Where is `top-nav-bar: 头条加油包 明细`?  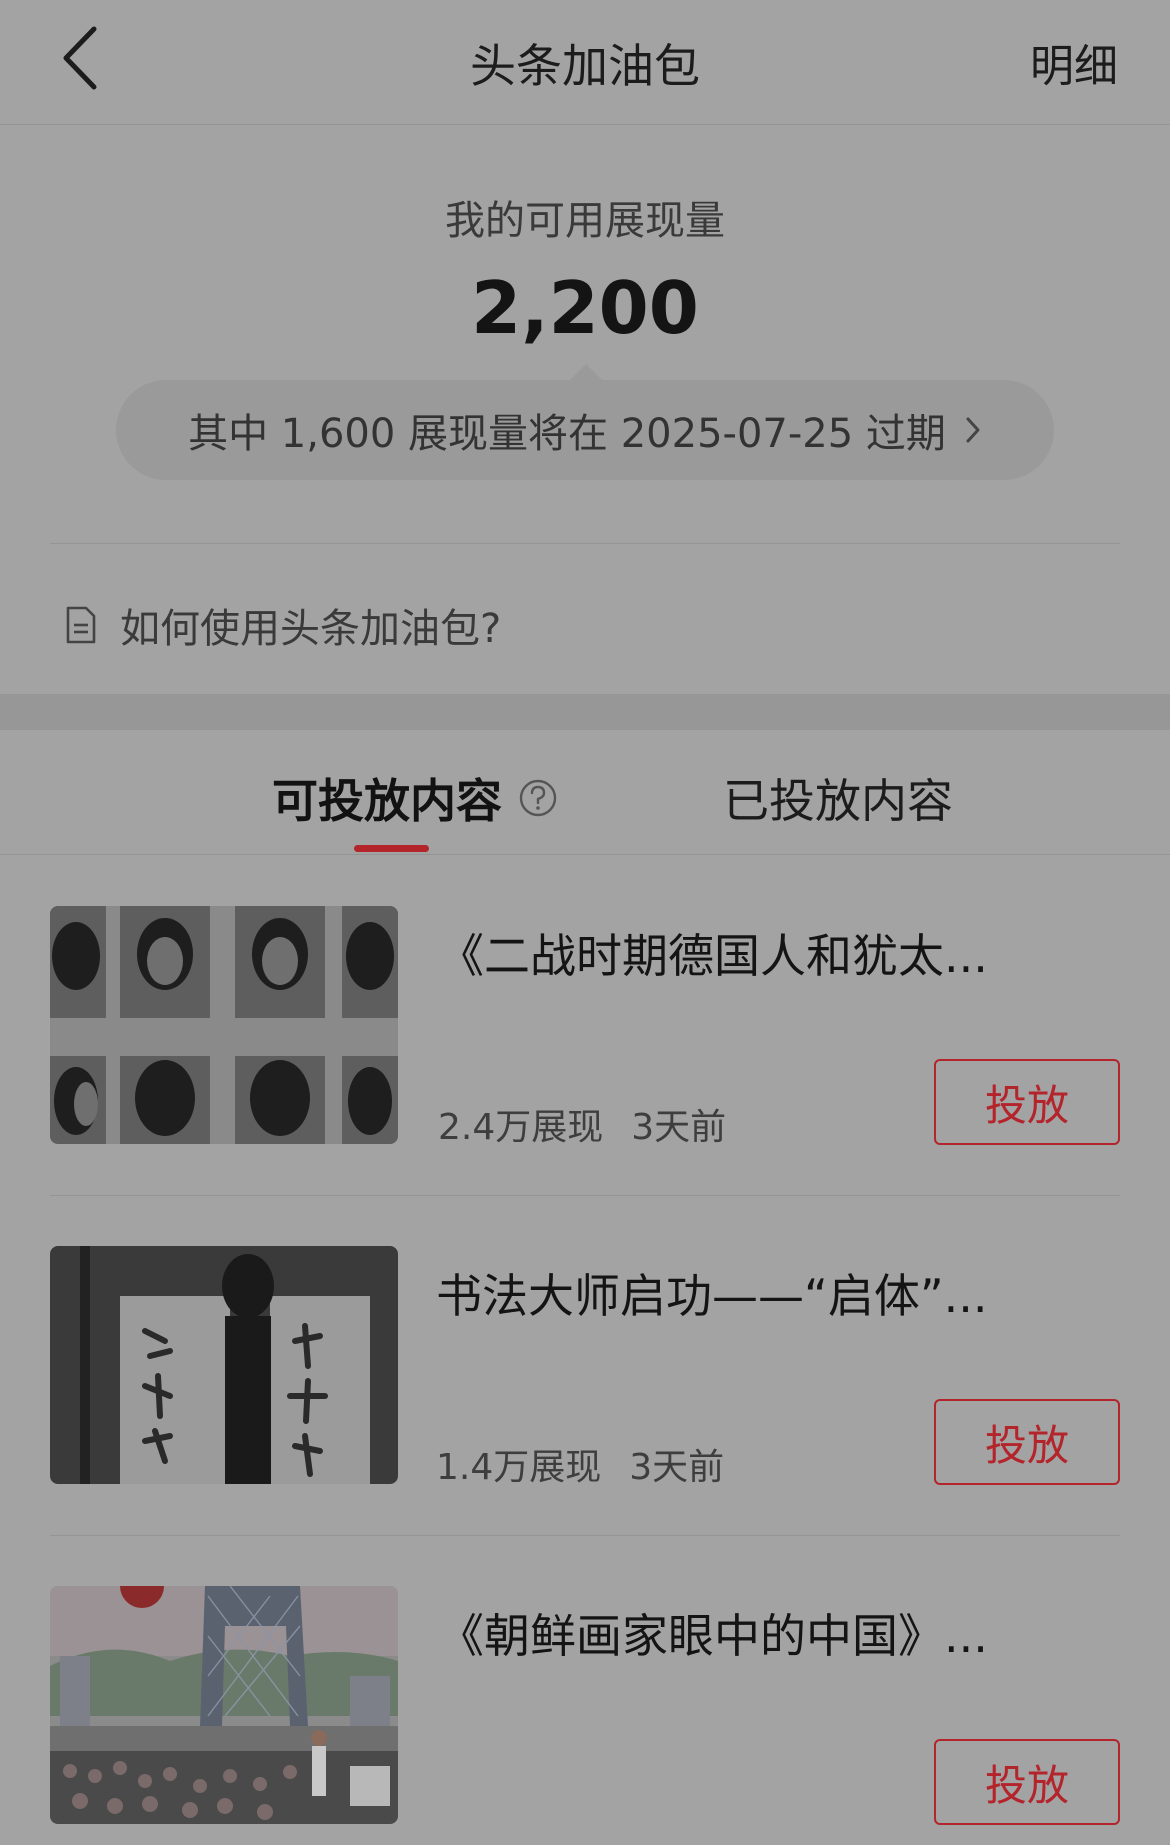
top-nav-bar: 头条加油包 明细 is located at coordinates (585, 62).